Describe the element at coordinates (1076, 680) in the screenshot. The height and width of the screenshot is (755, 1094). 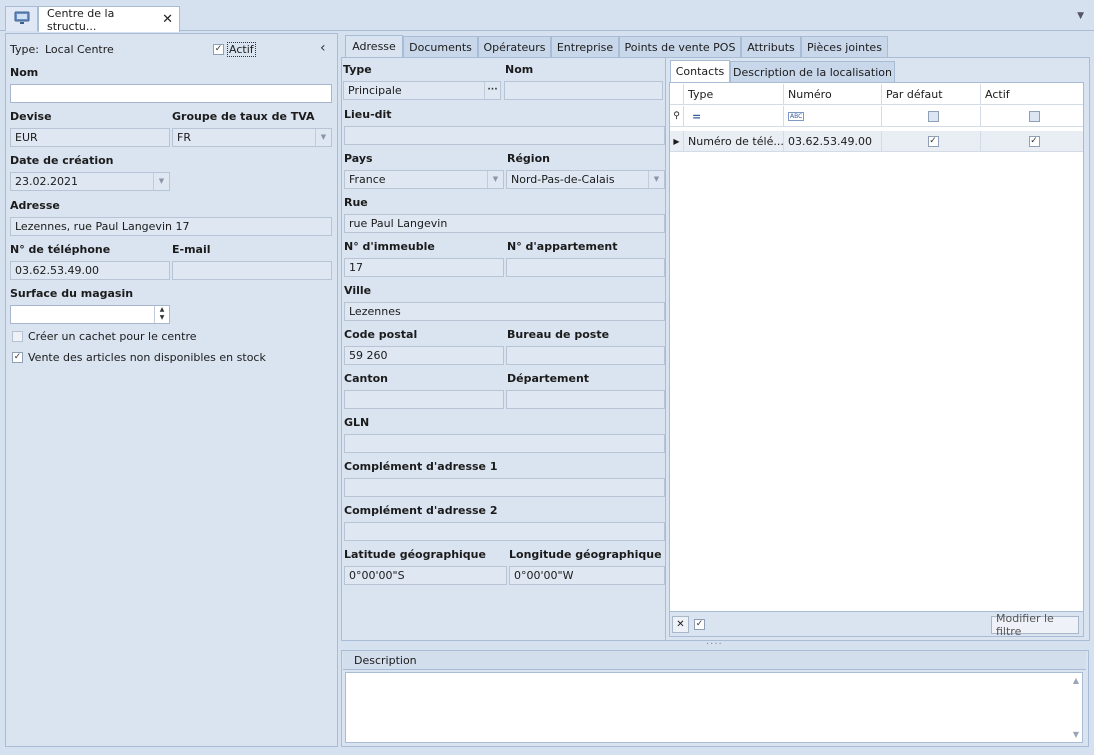
I see `scroll-up-icon: ▲` at that location.